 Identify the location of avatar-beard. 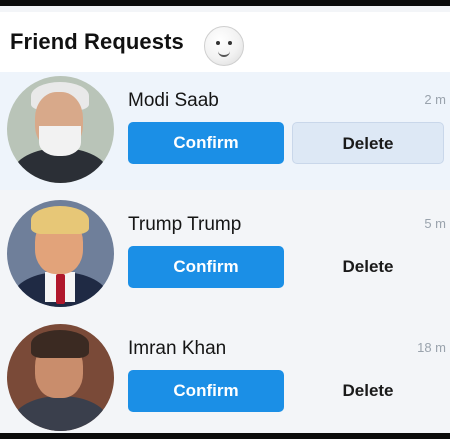
(60, 141).